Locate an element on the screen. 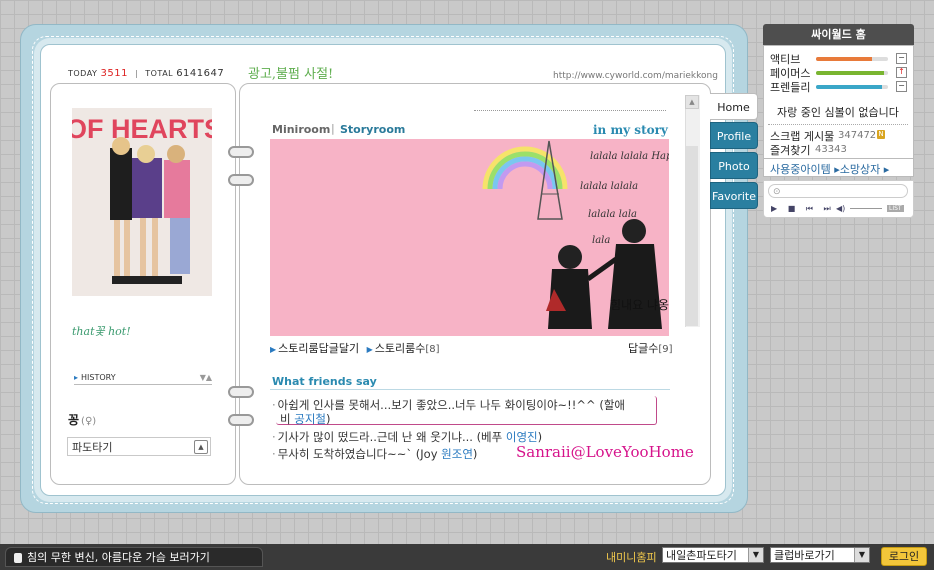 This screenshot has height=570, width=934. tab-favorite: Favorite is located at coordinates (734, 195).